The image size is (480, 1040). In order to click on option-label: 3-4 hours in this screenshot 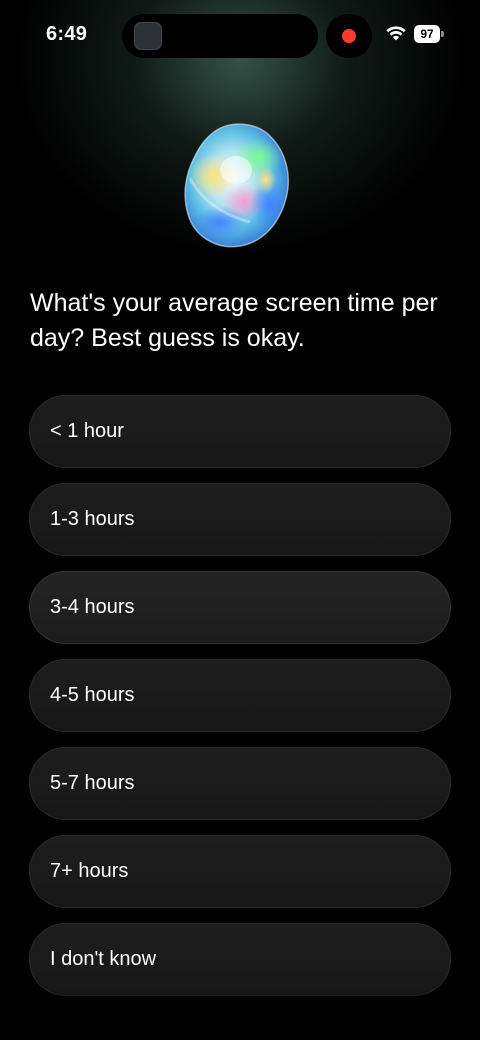, I will do `click(92, 607)`.